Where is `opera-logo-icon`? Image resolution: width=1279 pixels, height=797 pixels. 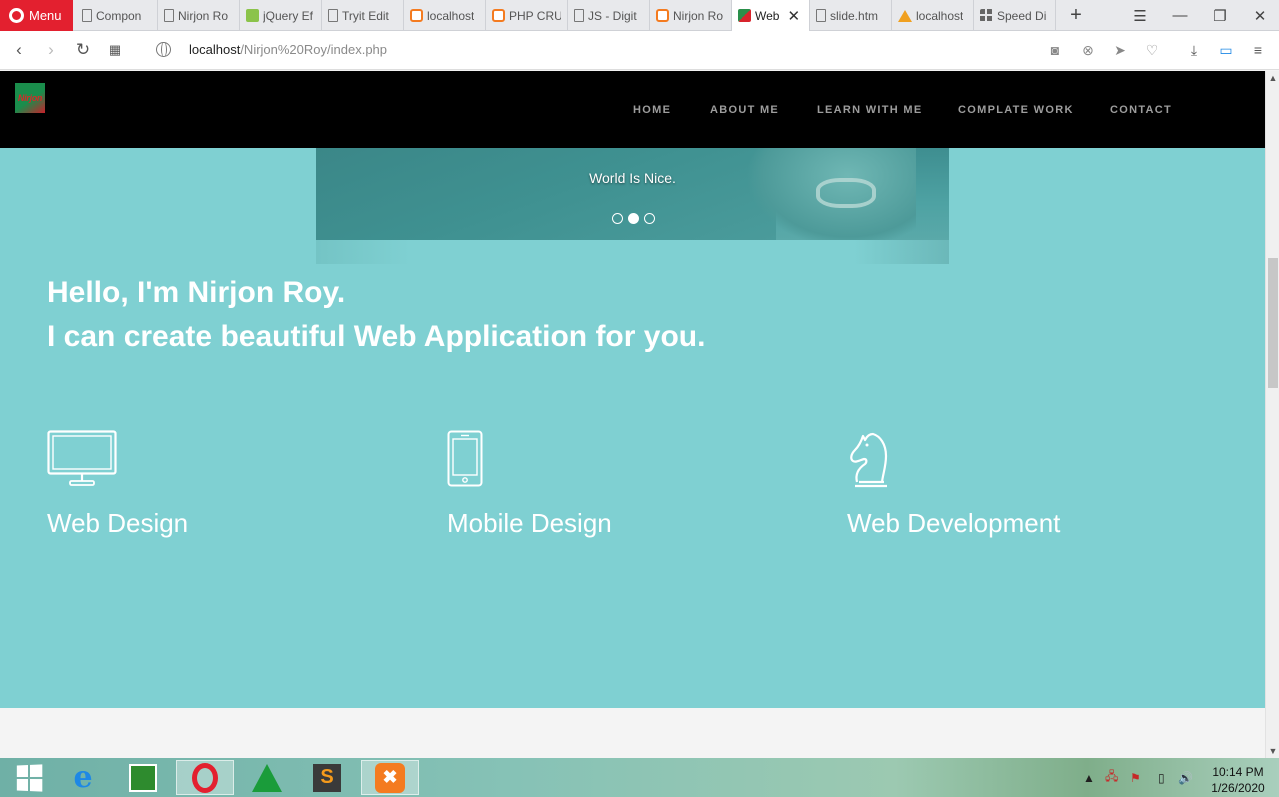
opera-logo-icon is located at coordinates (16, 15).